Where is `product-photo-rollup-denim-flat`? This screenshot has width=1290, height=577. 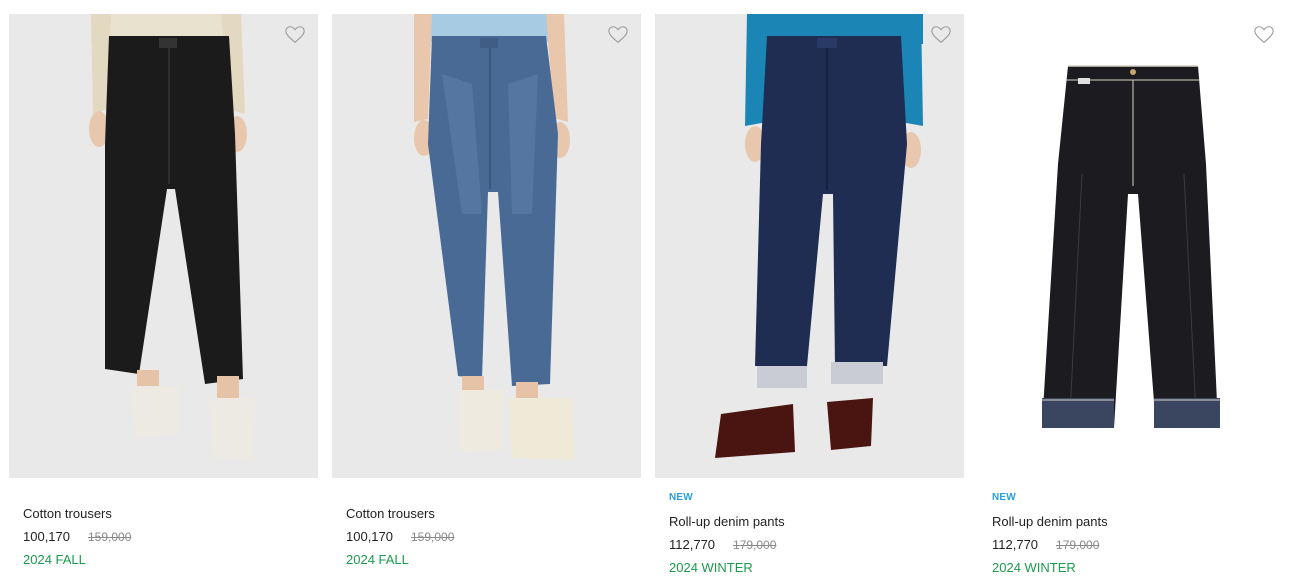
product-photo-rollup-denim-flat is located at coordinates (1131, 246).